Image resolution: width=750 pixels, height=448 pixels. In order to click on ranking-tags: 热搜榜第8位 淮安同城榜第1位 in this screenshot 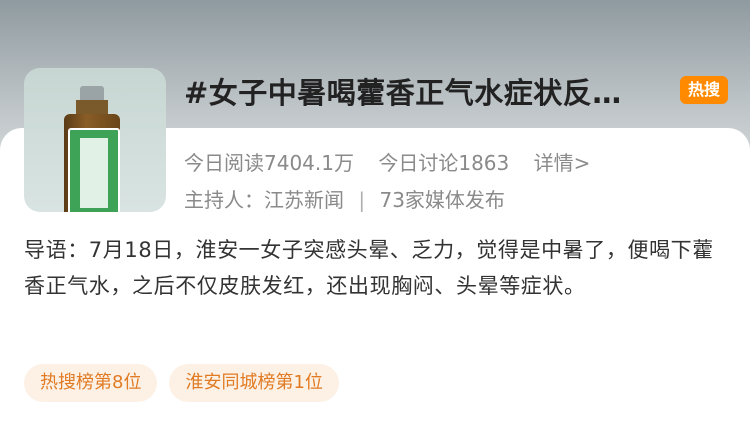, I will do `click(181, 383)`.